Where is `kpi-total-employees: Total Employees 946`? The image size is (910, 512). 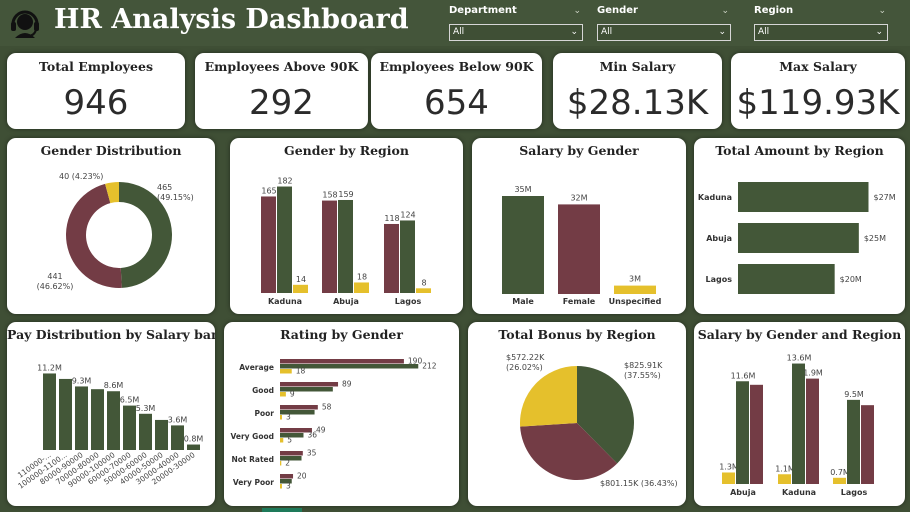 kpi-total-employees: Total Employees 946 is located at coordinates (96, 91).